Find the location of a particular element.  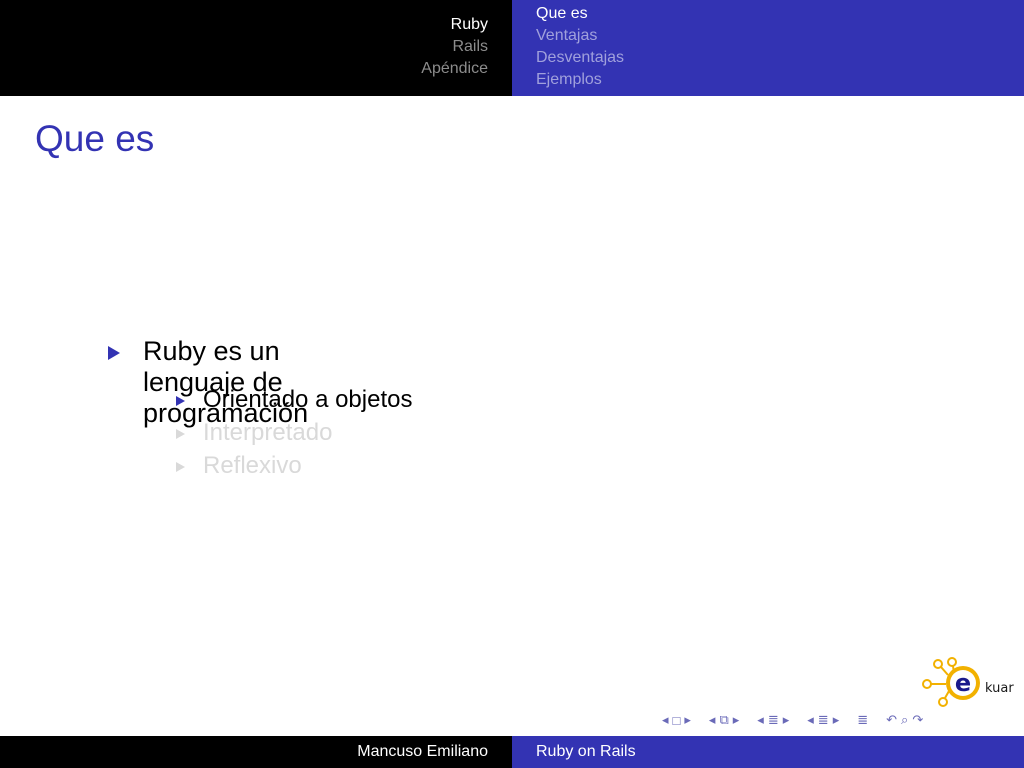

section-link-ruby: Ruby is located at coordinates (454, 25).